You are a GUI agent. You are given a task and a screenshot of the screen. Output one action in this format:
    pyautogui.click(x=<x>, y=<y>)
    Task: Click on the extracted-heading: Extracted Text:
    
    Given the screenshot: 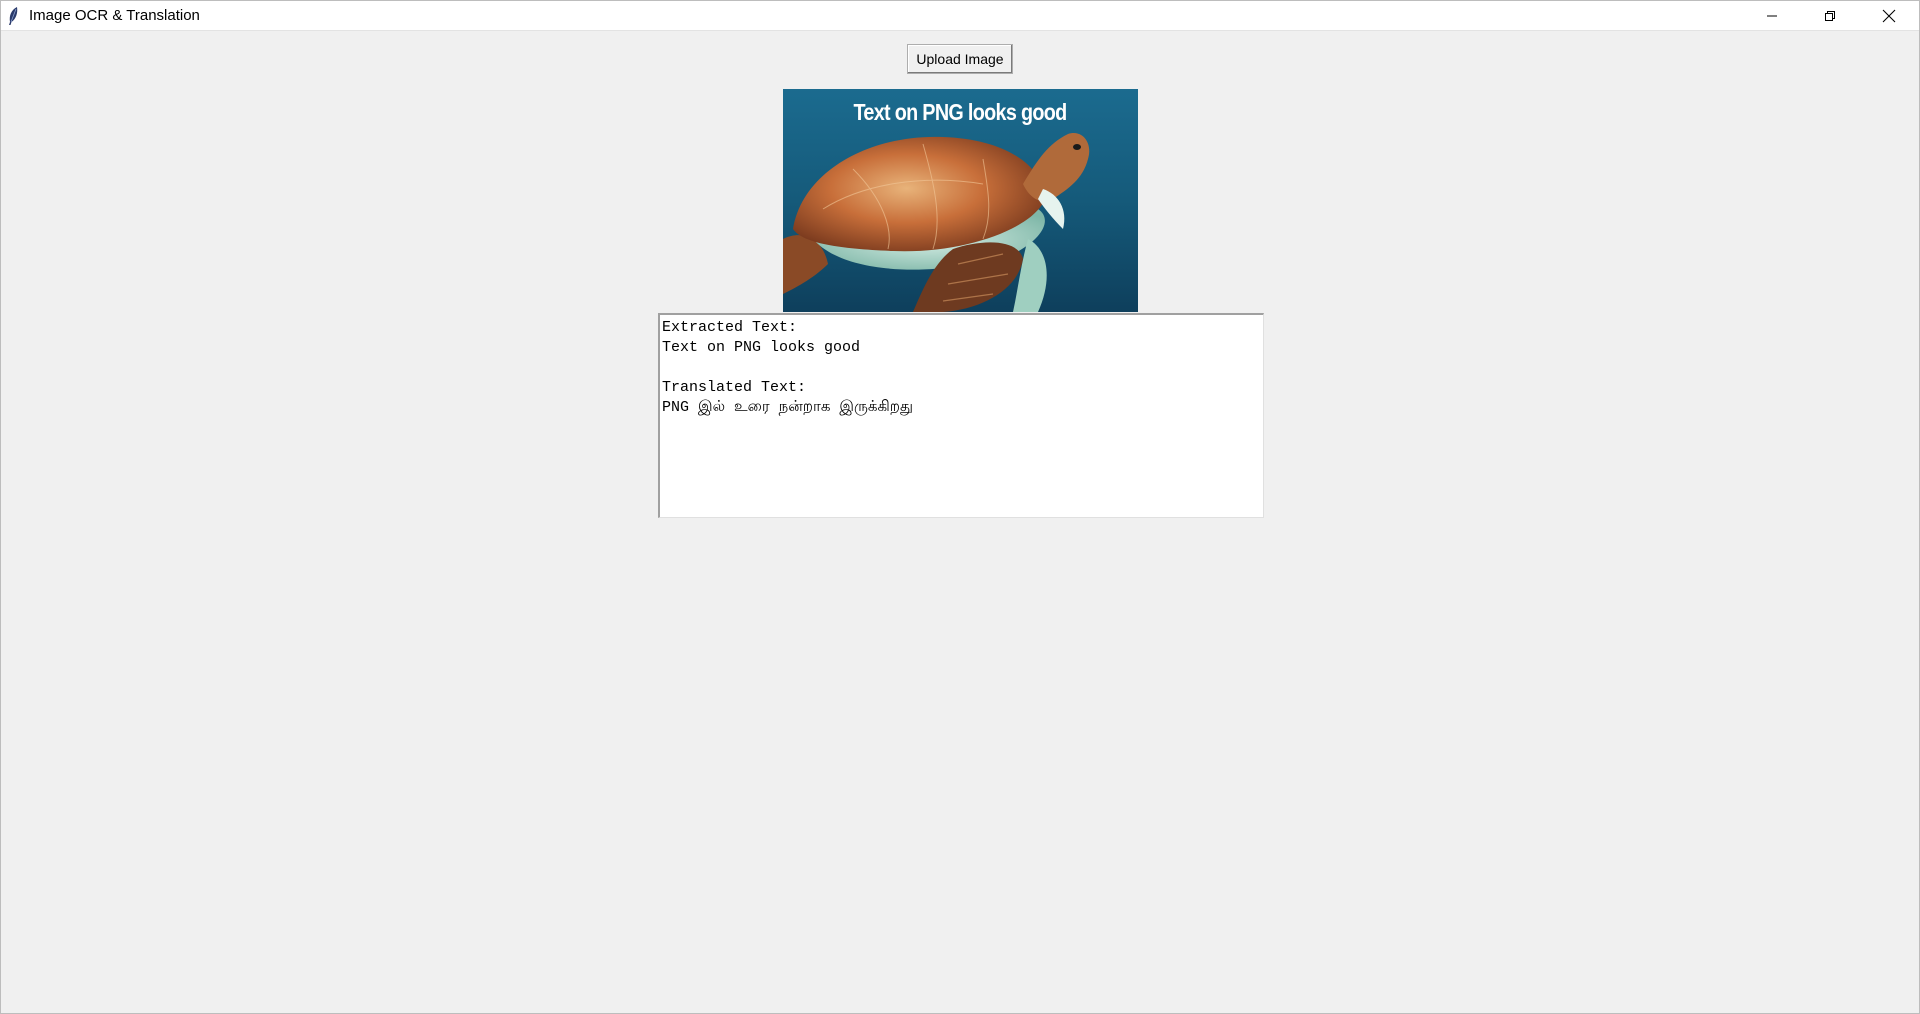 What is the action you would take?
    pyautogui.click(x=730, y=327)
    